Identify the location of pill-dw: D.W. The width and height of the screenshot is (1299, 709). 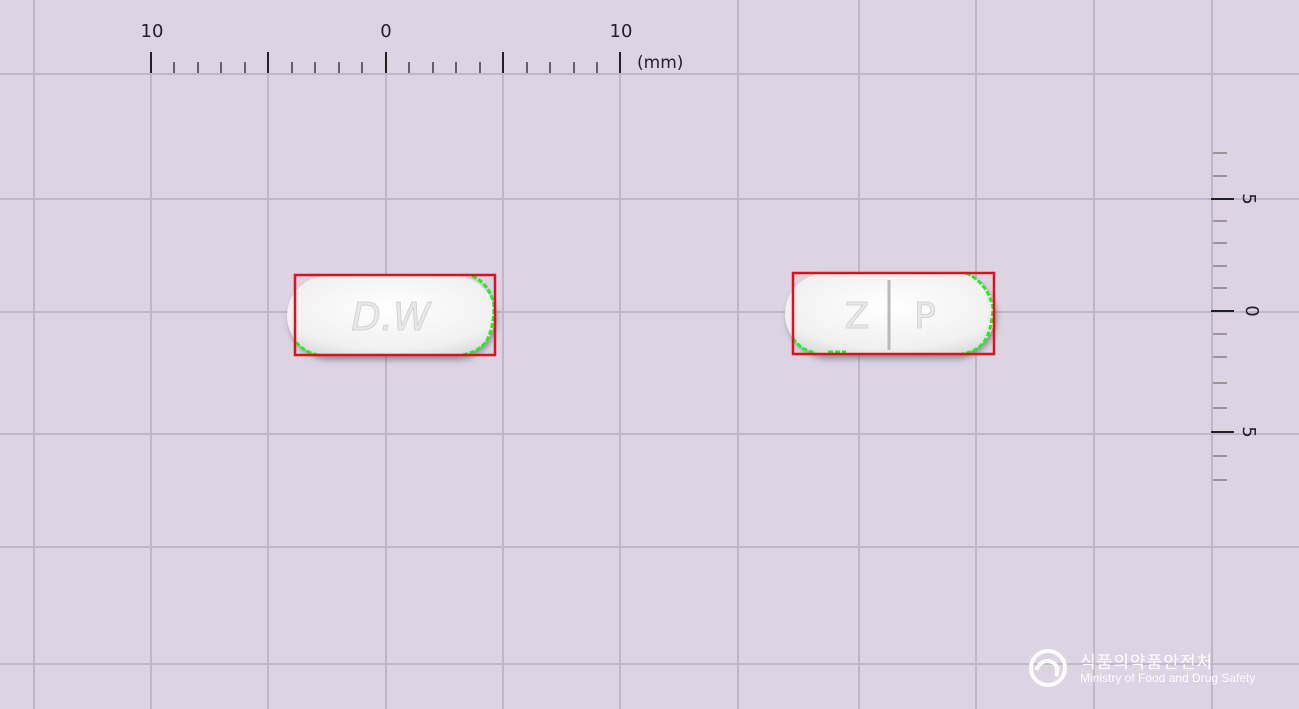
(392, 315).